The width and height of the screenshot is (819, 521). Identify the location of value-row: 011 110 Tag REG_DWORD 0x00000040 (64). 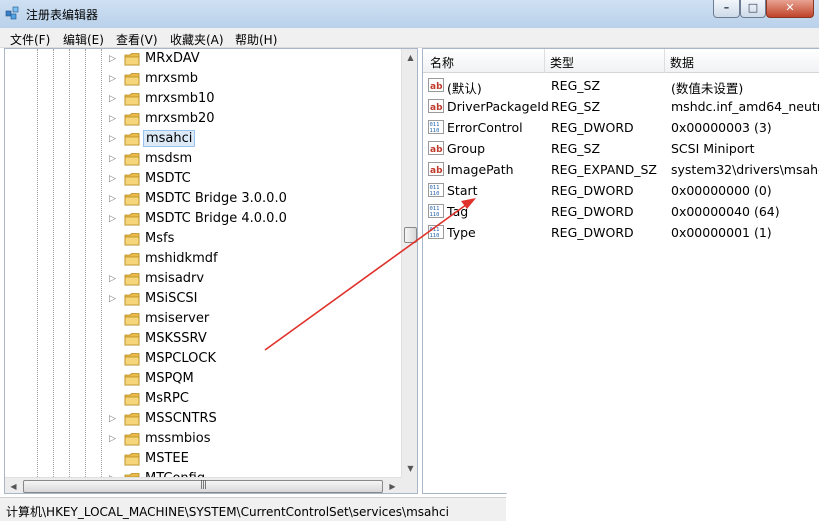
(621, 211).